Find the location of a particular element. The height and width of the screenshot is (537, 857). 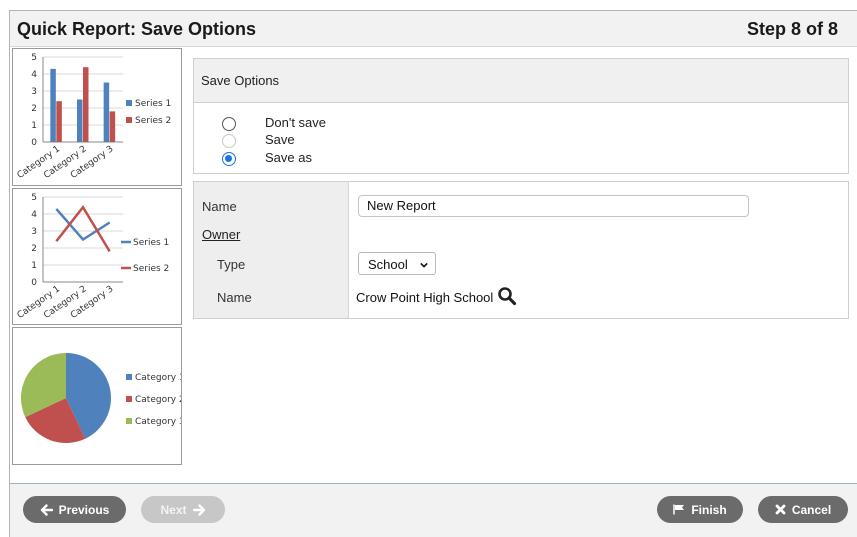

pie-chart-thumbnail: Category 1 Category 2 Category 3 is located at coordinates (97, 396).